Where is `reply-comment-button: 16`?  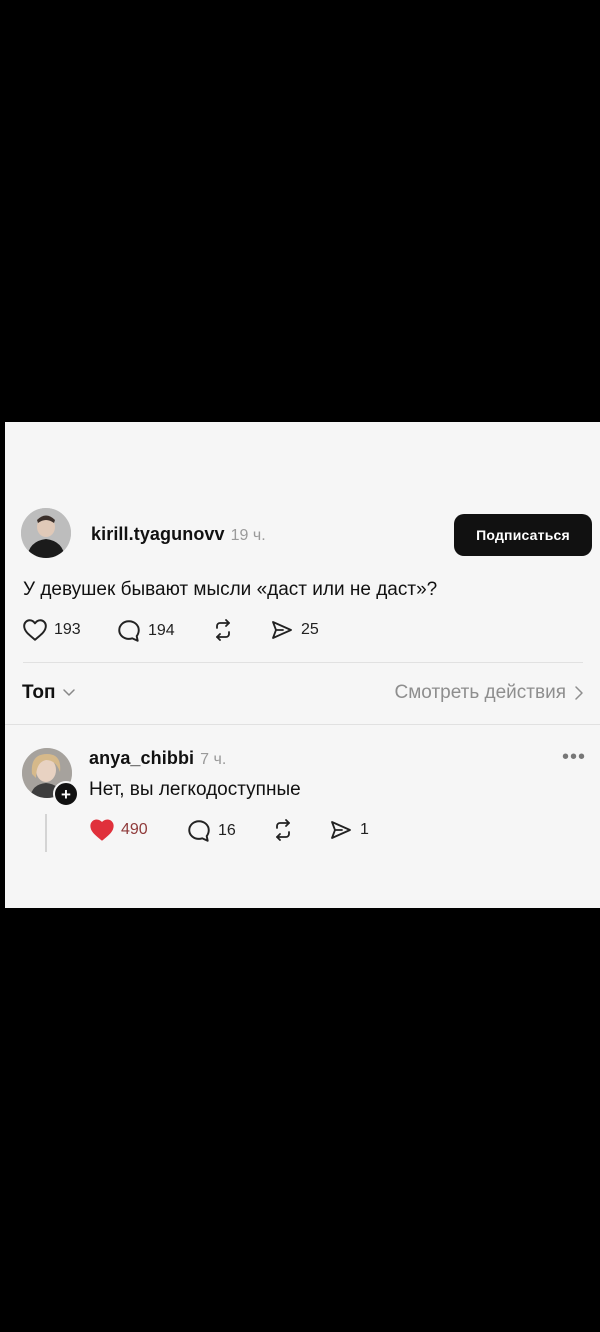
reply-comment-button: 16 is located at coordinates (211, 831).